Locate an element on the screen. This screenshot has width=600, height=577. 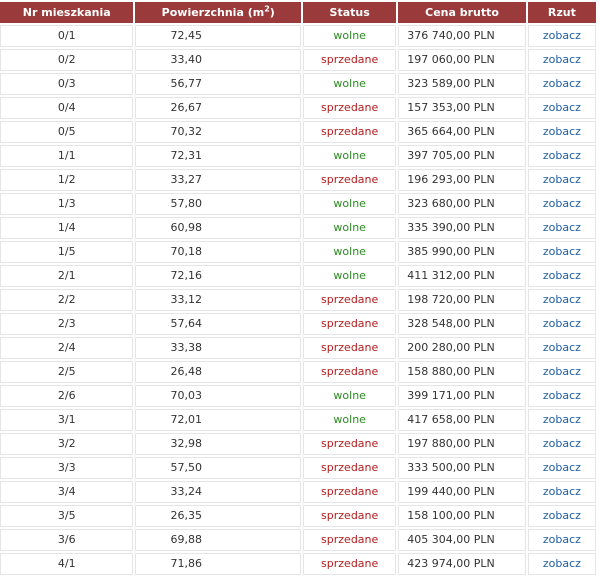
area-cell: 26,48 is located at coordinates (218, 372).